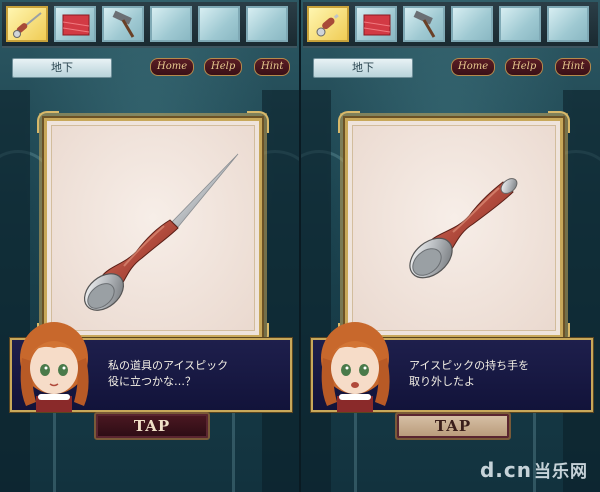 The width and height of the screenshot is (600, 492). What do you see at coordinates (161, 232) in the screenshot?
I see `ice-pick-image` at bounding box center [161, 232].